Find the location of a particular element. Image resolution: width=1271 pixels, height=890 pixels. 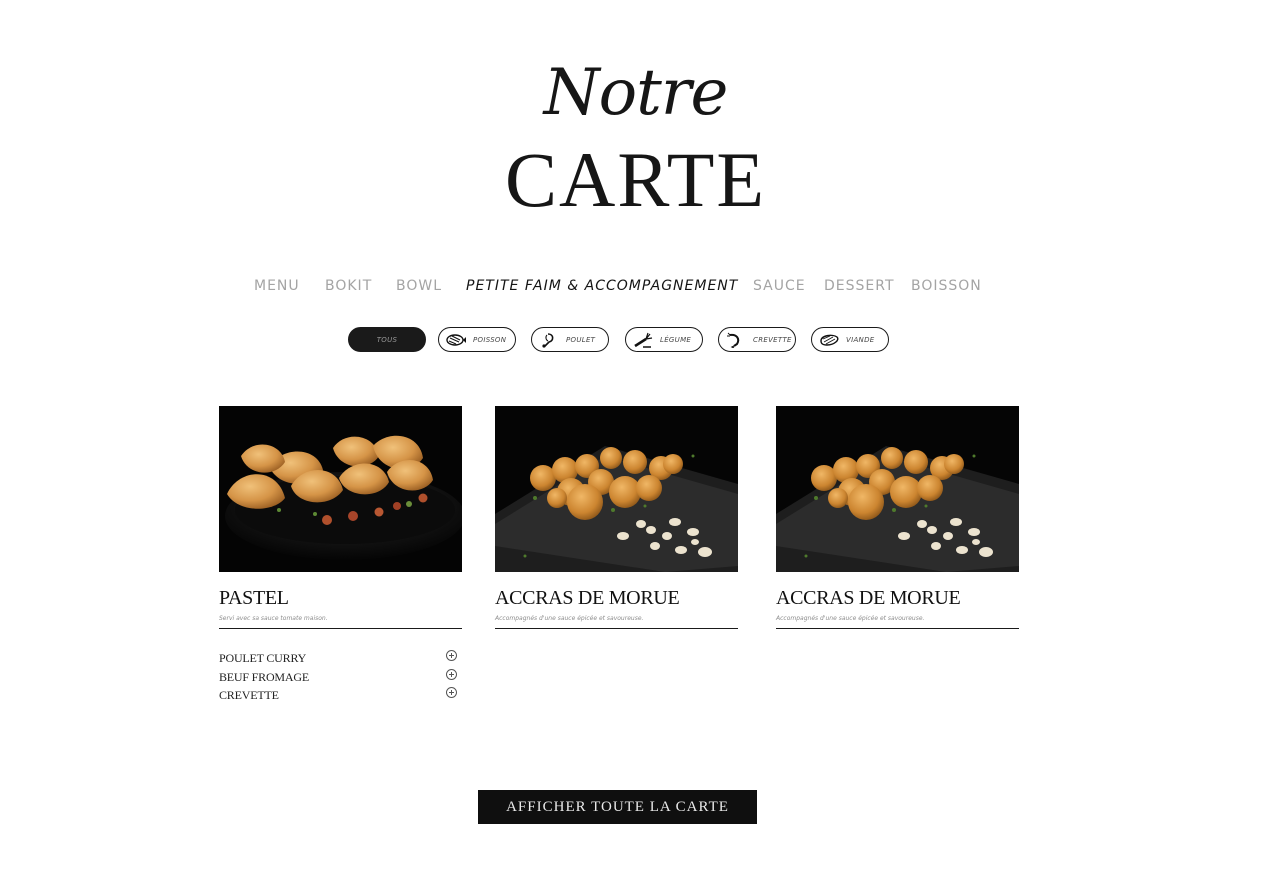

filter-viande: VIANDE is located at coordinates (850, 339).